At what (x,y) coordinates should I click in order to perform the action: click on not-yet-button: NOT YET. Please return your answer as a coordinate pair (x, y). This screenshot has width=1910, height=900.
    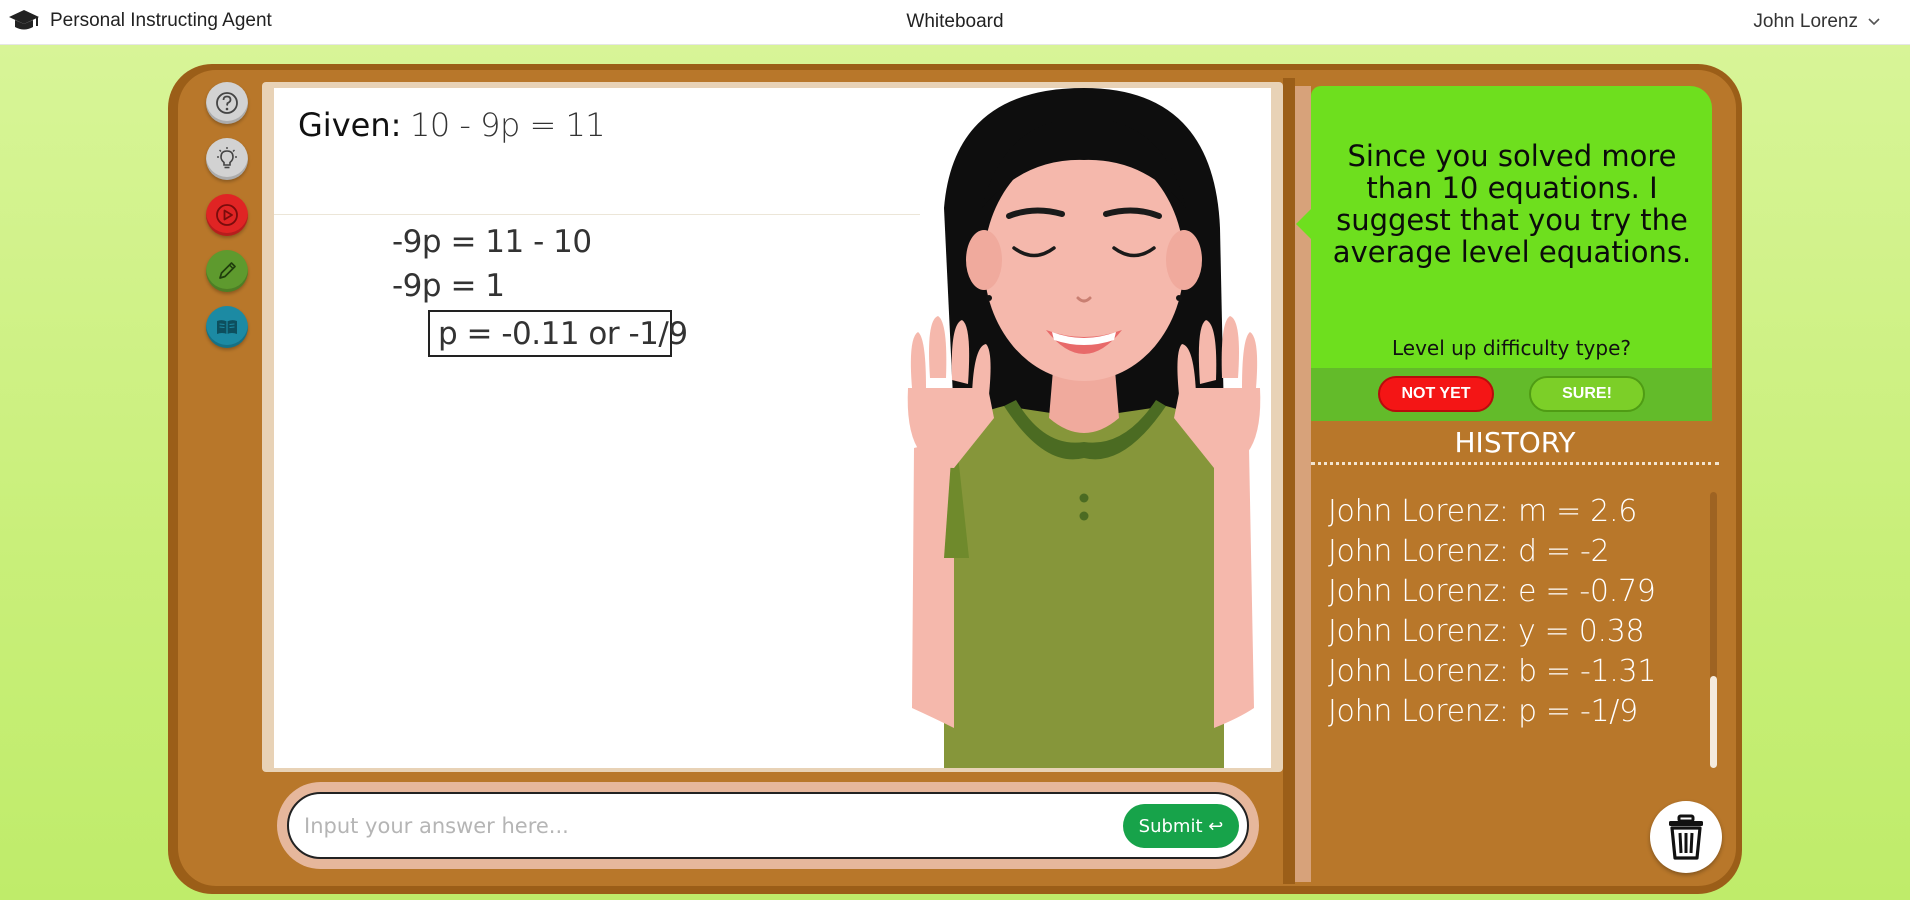
    Looking at the image, I should click on (1436, 394).